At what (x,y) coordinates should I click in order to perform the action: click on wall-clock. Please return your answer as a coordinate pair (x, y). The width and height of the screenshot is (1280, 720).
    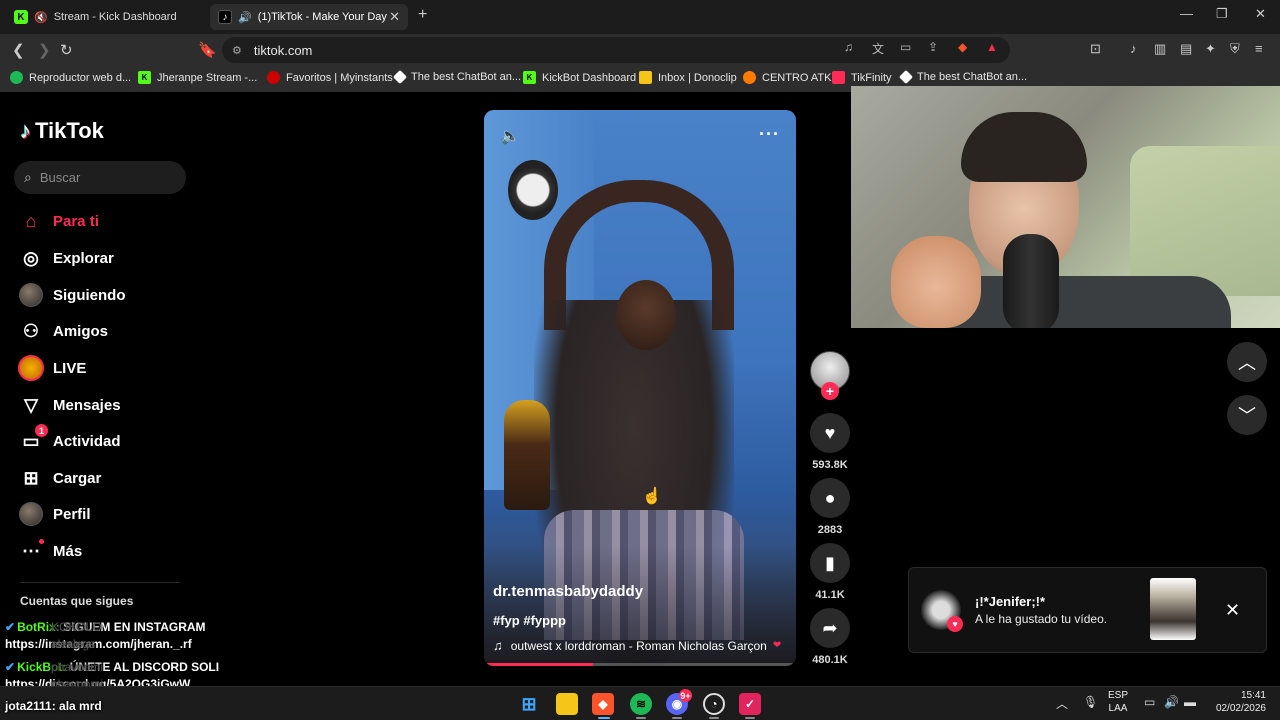
    Looking at the image, I should click on (533, 190).